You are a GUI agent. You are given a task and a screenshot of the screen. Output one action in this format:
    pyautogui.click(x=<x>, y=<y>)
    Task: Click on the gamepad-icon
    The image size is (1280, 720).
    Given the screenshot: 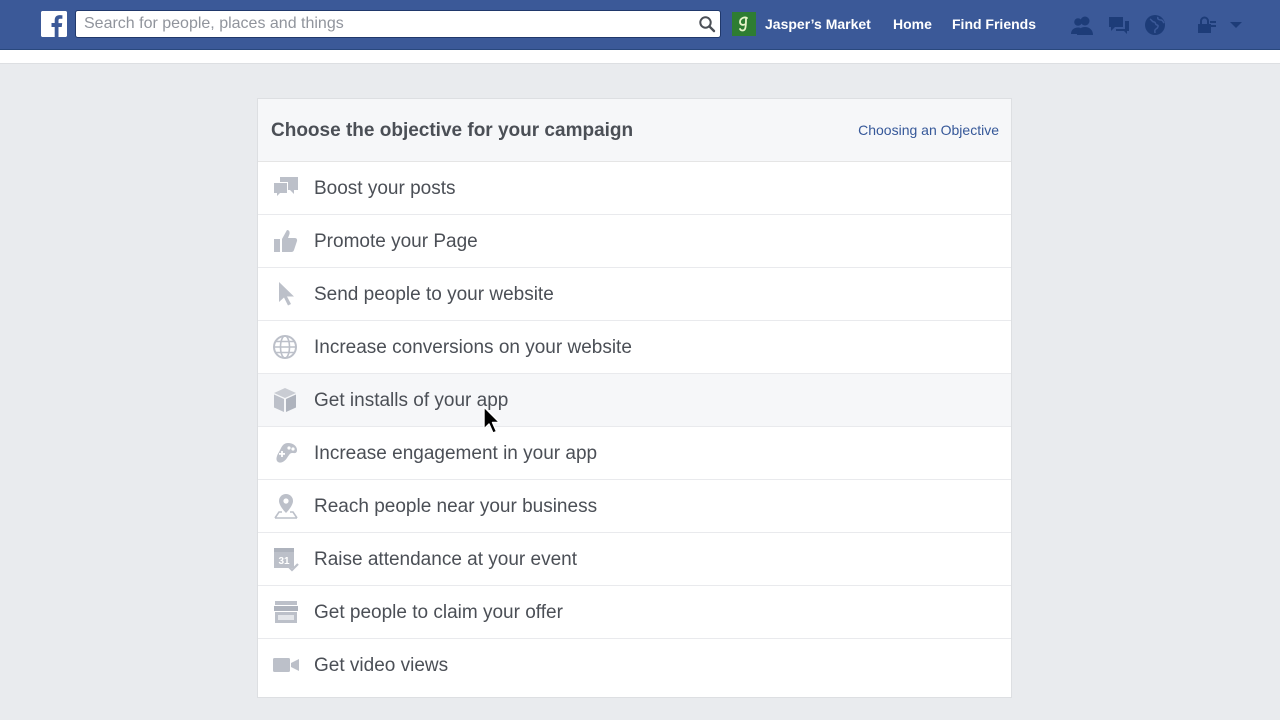 What is the action you would take?
    pyautogui.click(x=286, y=453)
    